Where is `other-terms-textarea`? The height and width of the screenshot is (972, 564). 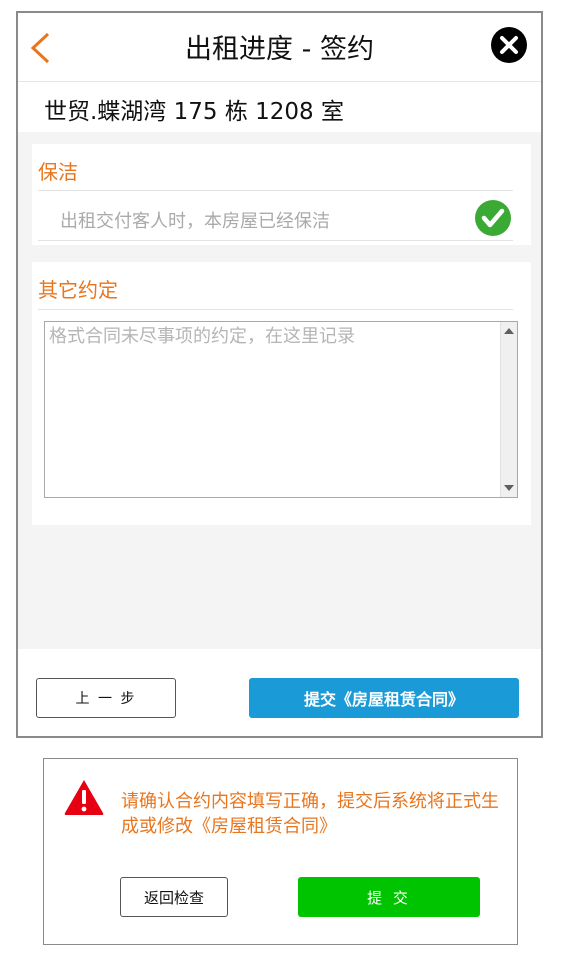
other-terms-textarea is located at coordinates (273, 409).